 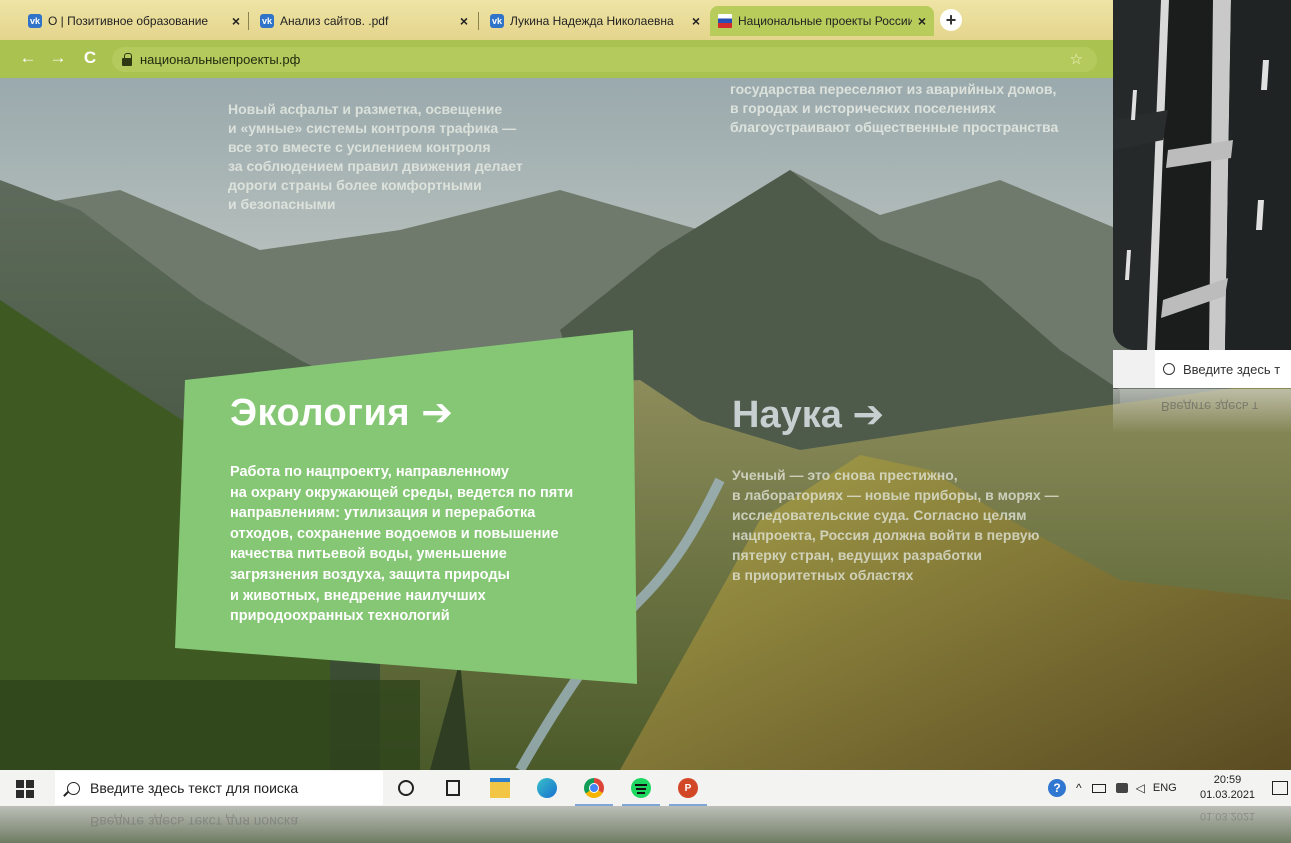 What do you see at coordinates (1228, 816) in the screenshot?
I see `reflection-date: 01.03.2021` at bounding box center [1228, 816].